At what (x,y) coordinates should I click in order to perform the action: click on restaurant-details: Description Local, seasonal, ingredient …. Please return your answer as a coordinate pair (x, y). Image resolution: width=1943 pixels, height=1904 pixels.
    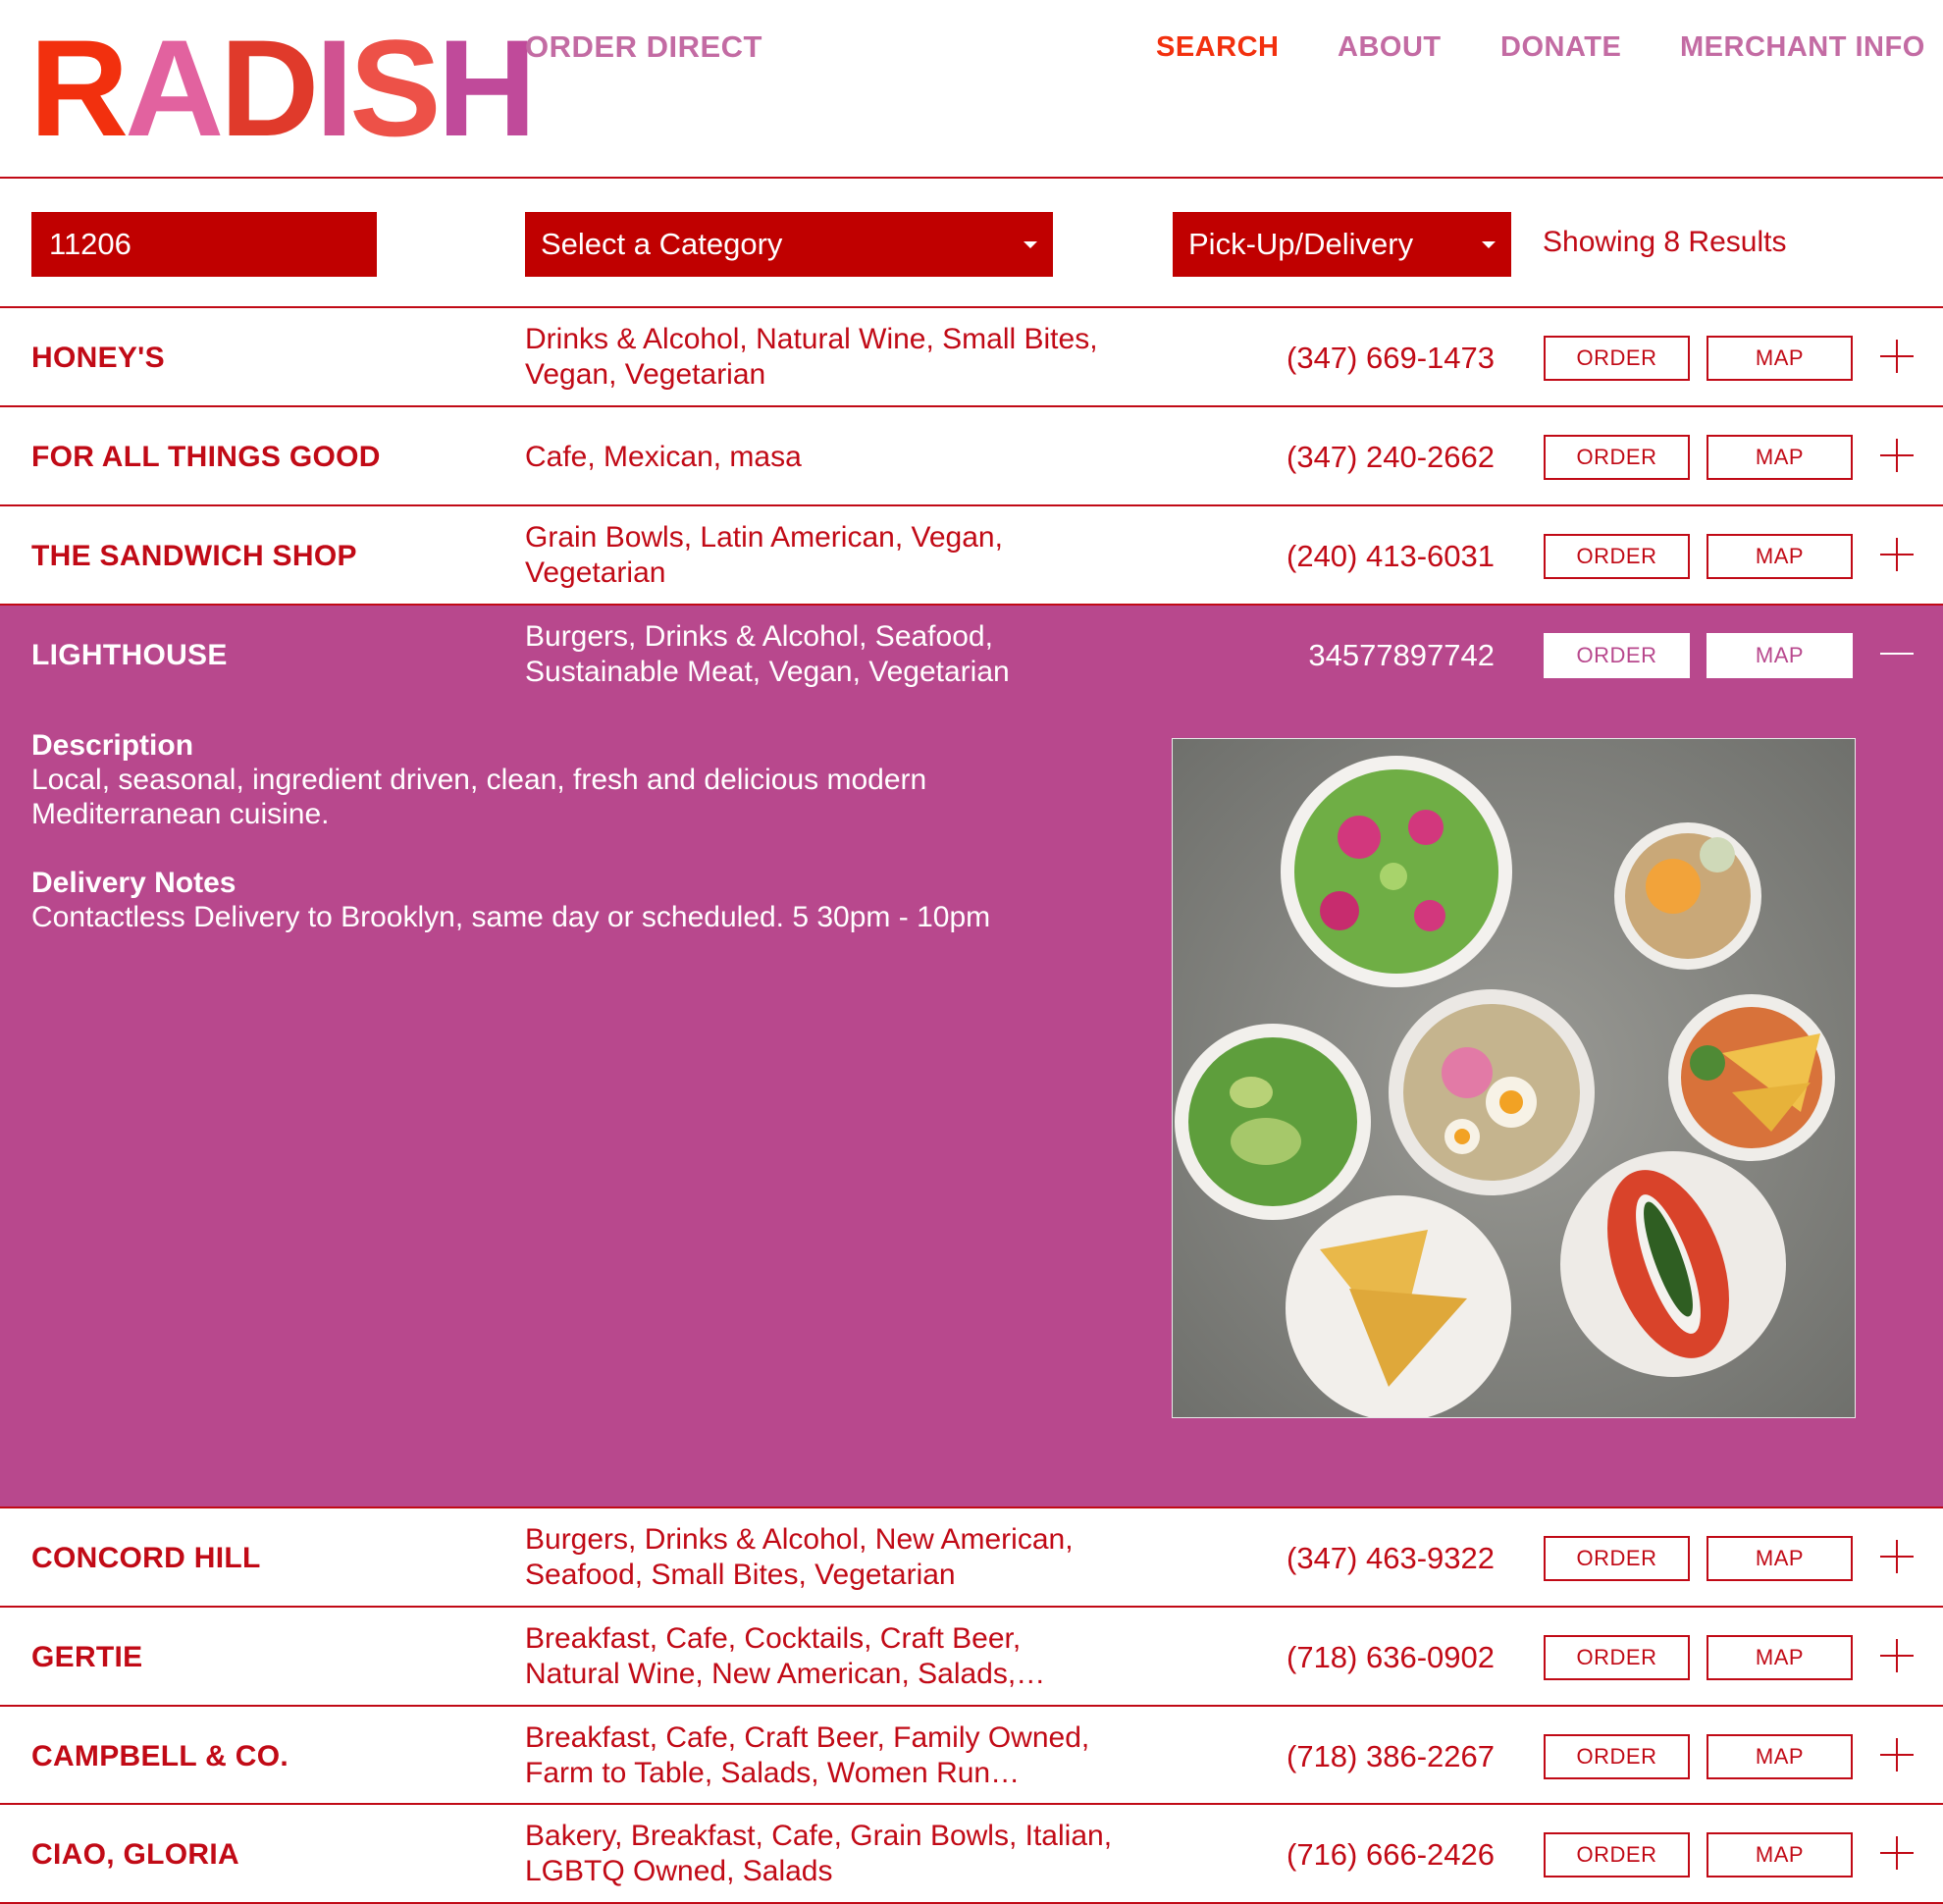
    Looking at the image, I should click on (522, 848).